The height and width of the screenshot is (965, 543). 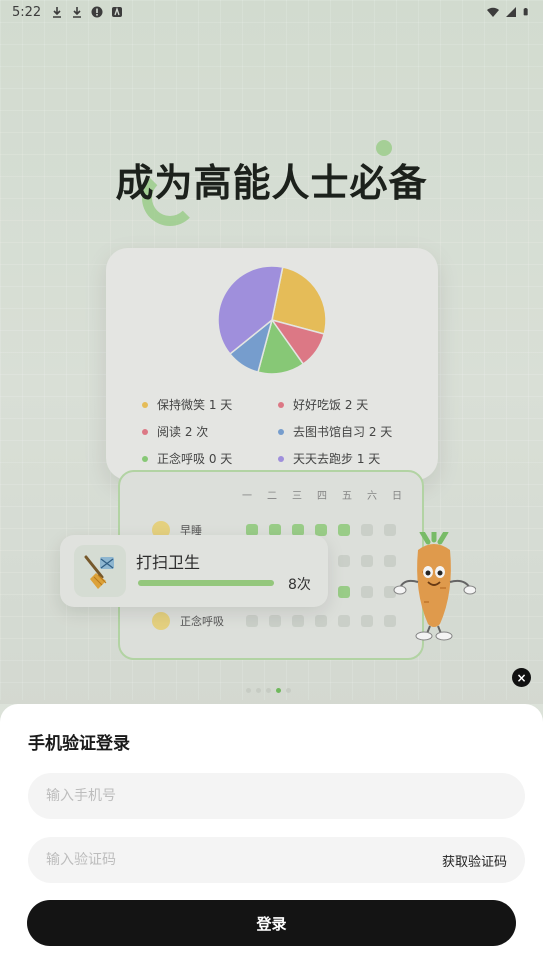 What do you see at coordinates (521, 677) in the screenshot?
I see `close-button: ×` at bounding box center [521, 677].